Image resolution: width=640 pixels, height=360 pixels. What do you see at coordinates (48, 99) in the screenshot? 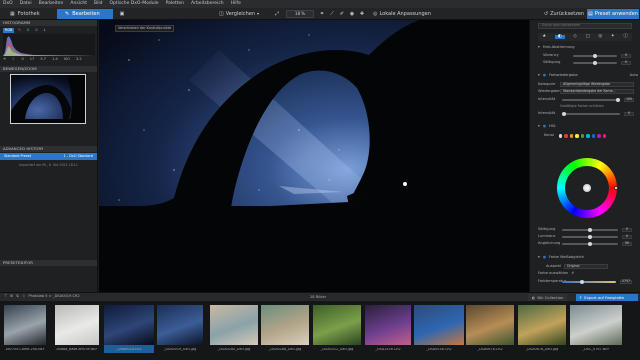
I see `navigator-preview` at bounding box center [48, 99].